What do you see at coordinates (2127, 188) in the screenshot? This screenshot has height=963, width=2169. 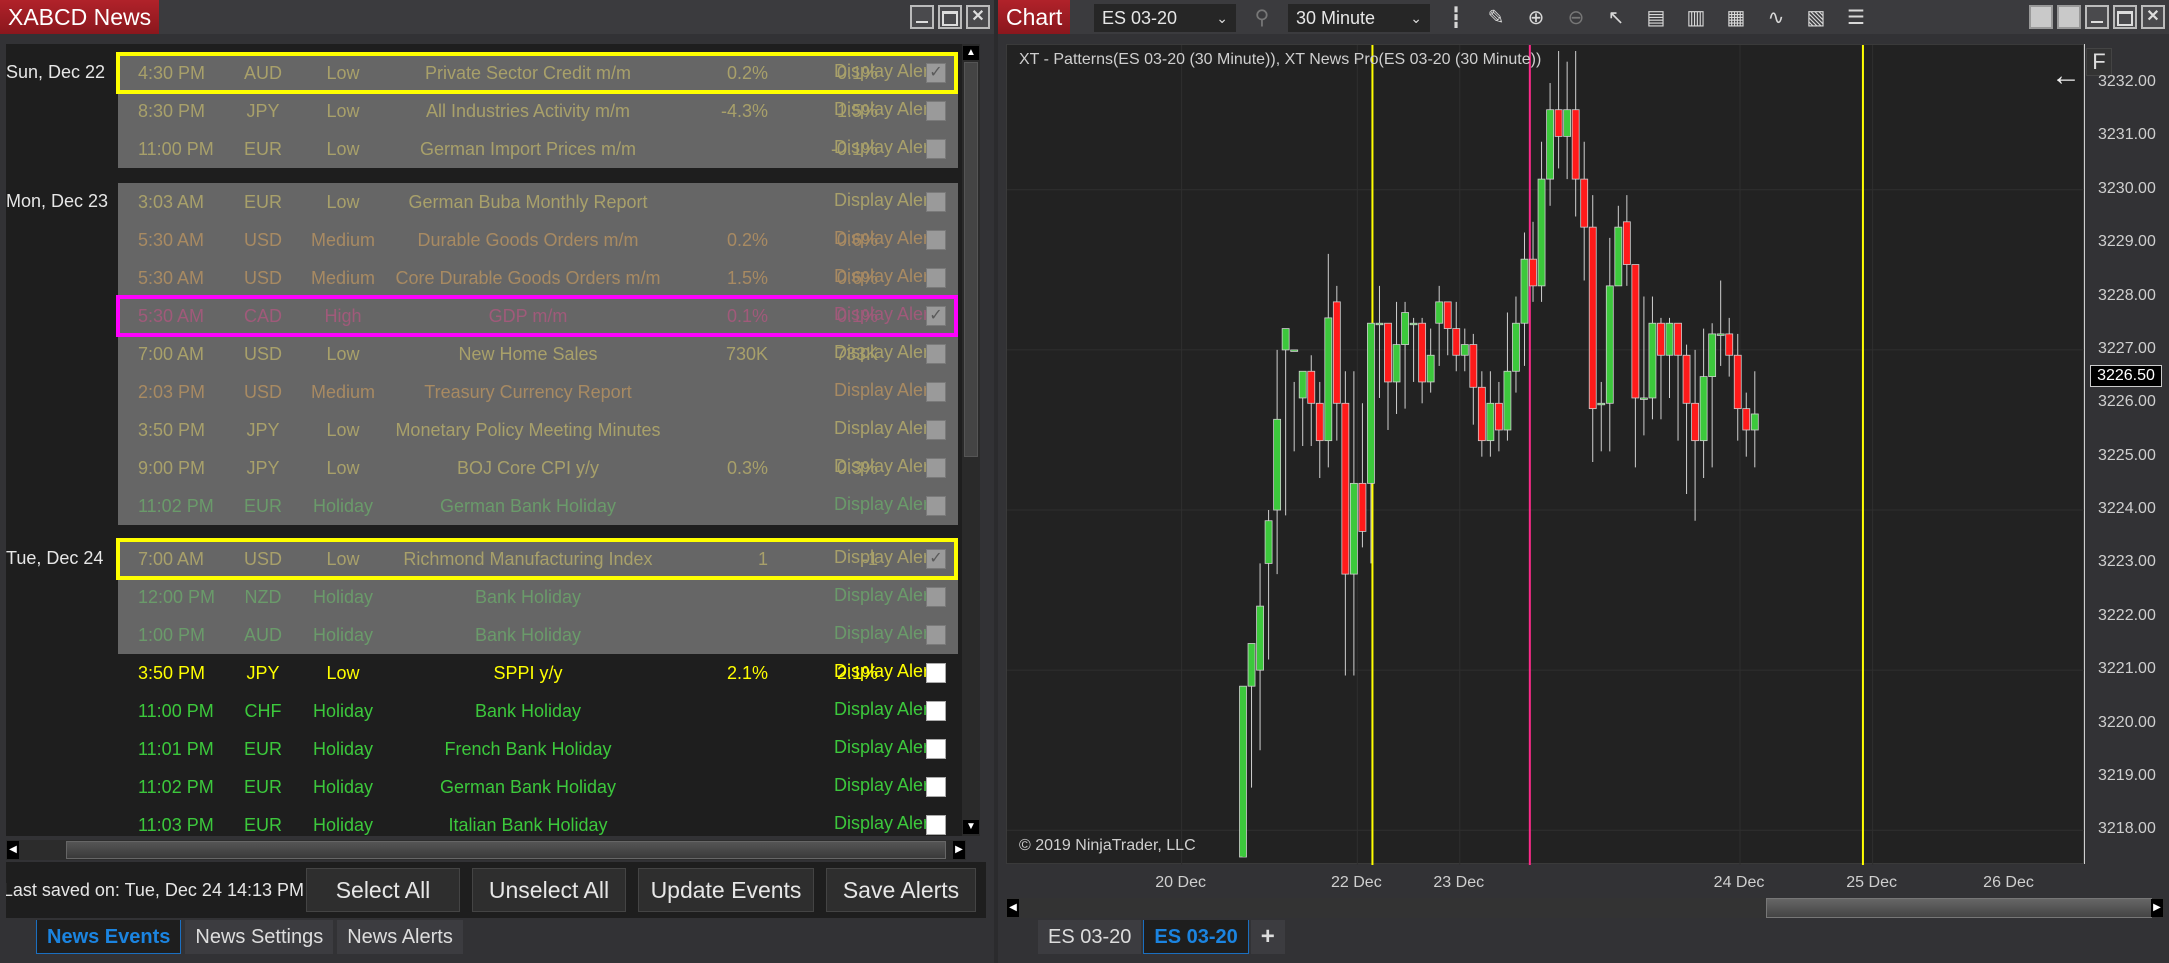 I see `price-tick-label: 3230.00` at bounding box center [2127, 188].